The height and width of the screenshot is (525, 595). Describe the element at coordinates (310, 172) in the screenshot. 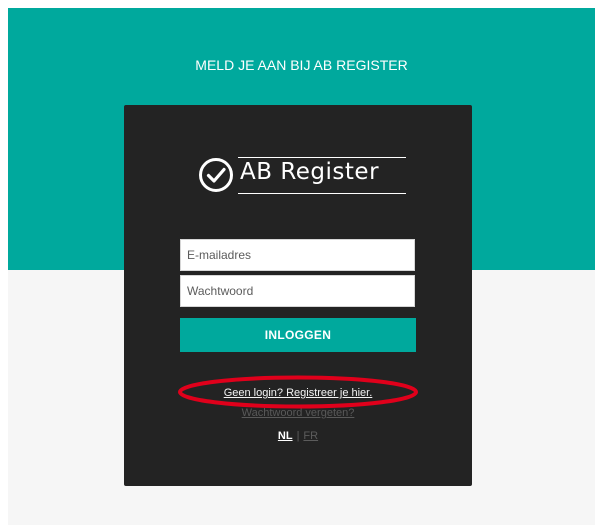

I see `logo-text: AB Register` at that location.